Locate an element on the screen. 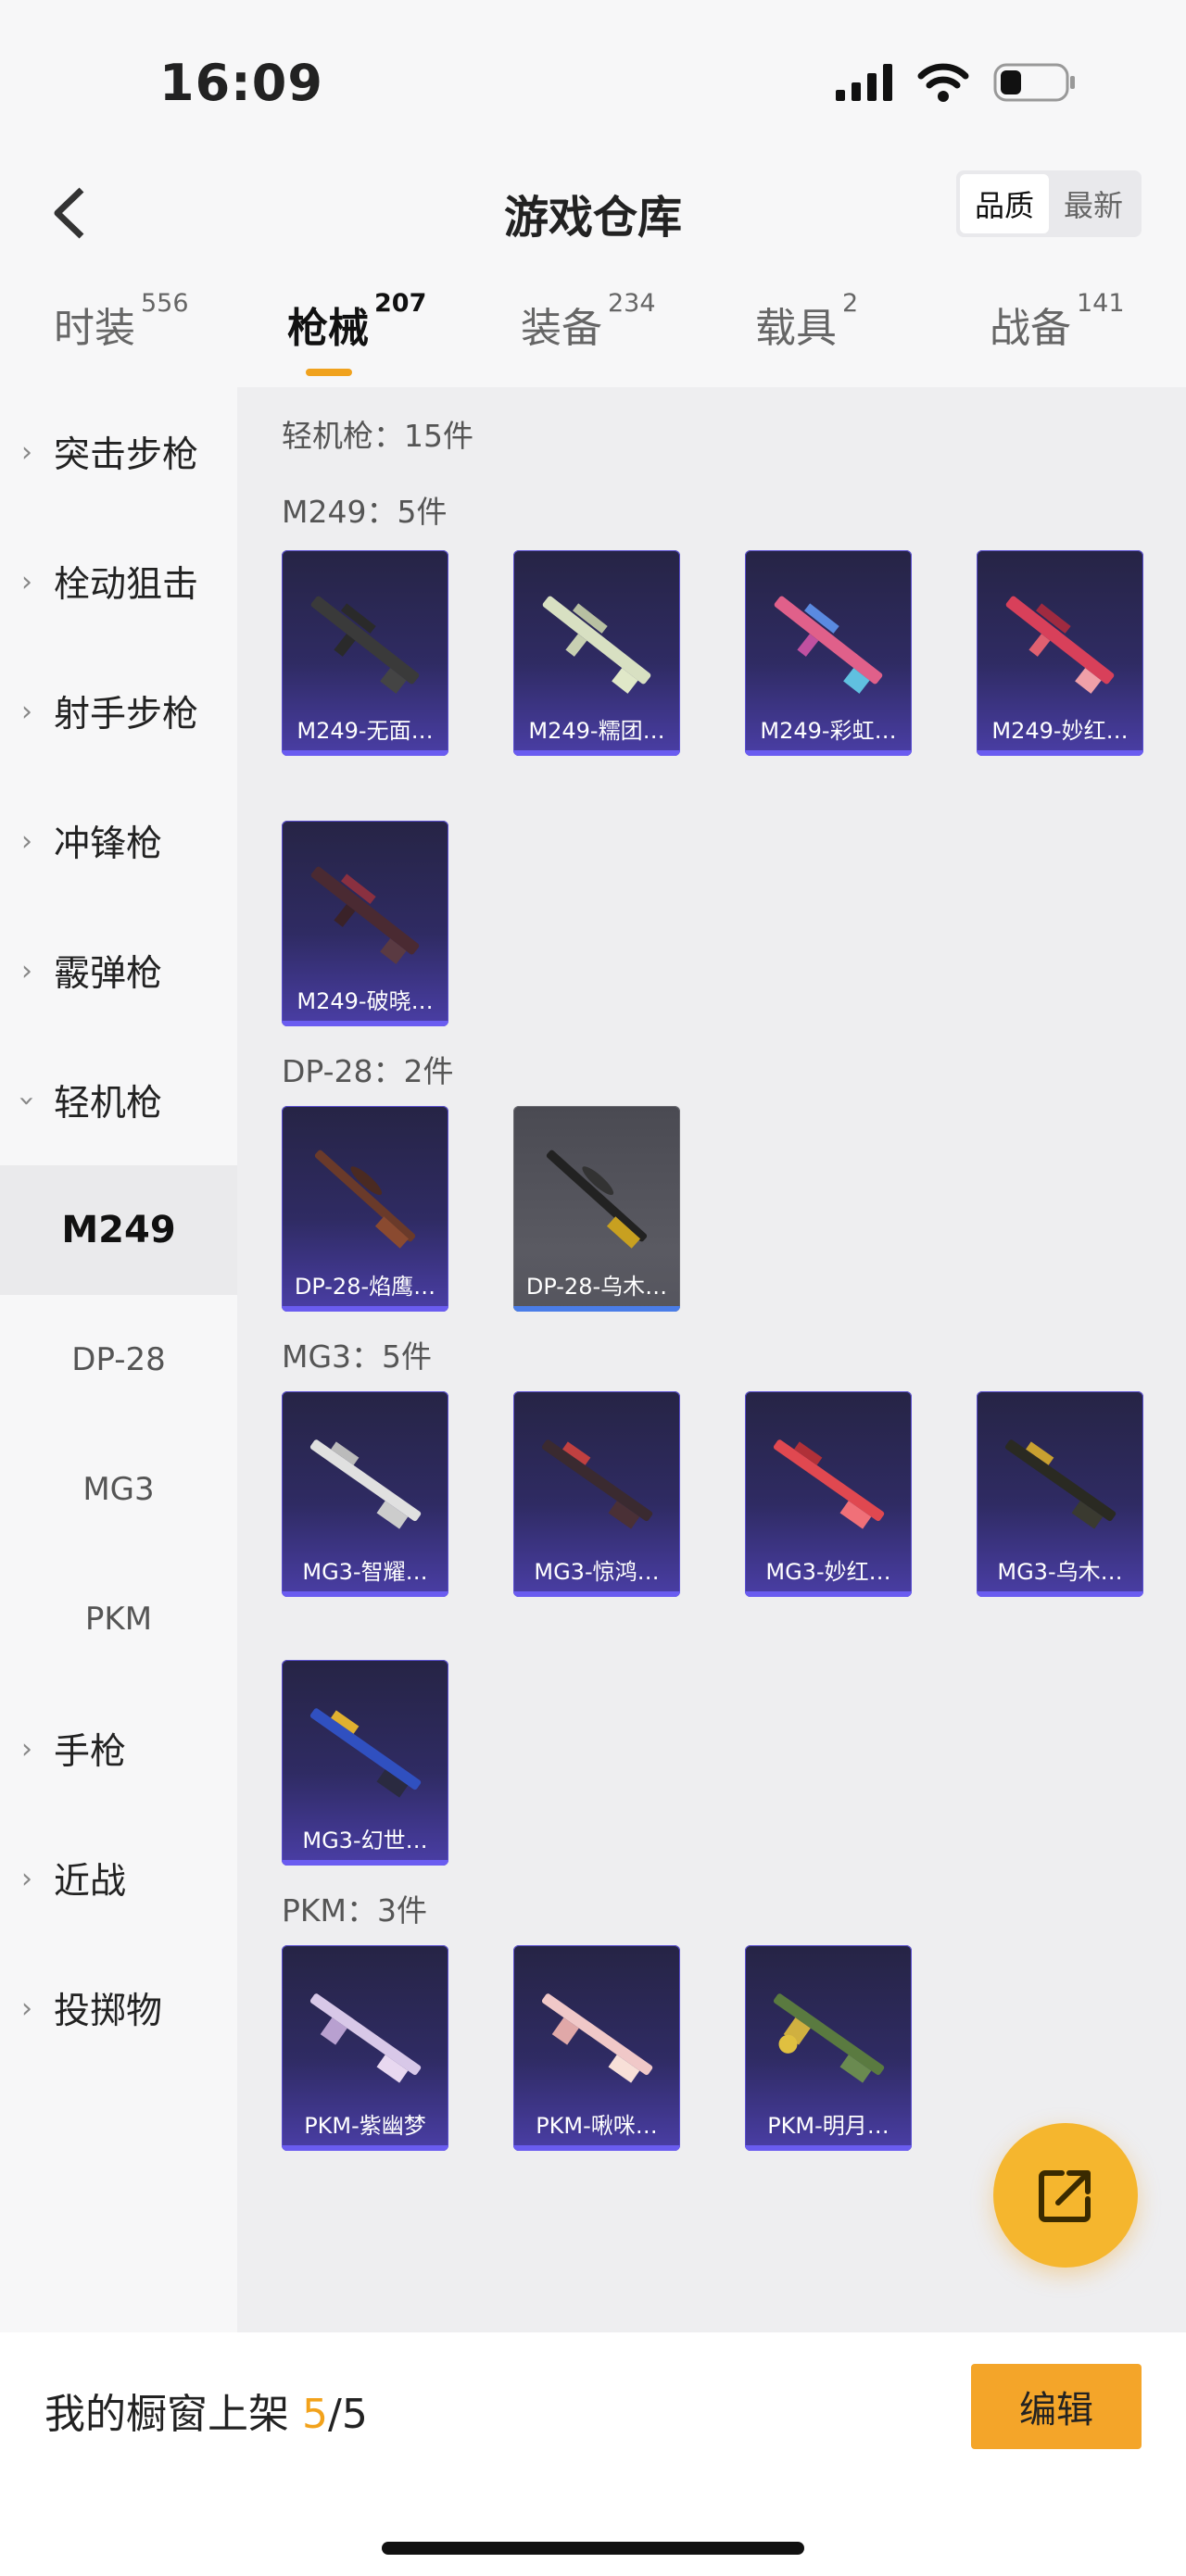 The image size is (1186, 2576). sidebar-item-label: 栓动狙击 is located at coordinates (126, 585).